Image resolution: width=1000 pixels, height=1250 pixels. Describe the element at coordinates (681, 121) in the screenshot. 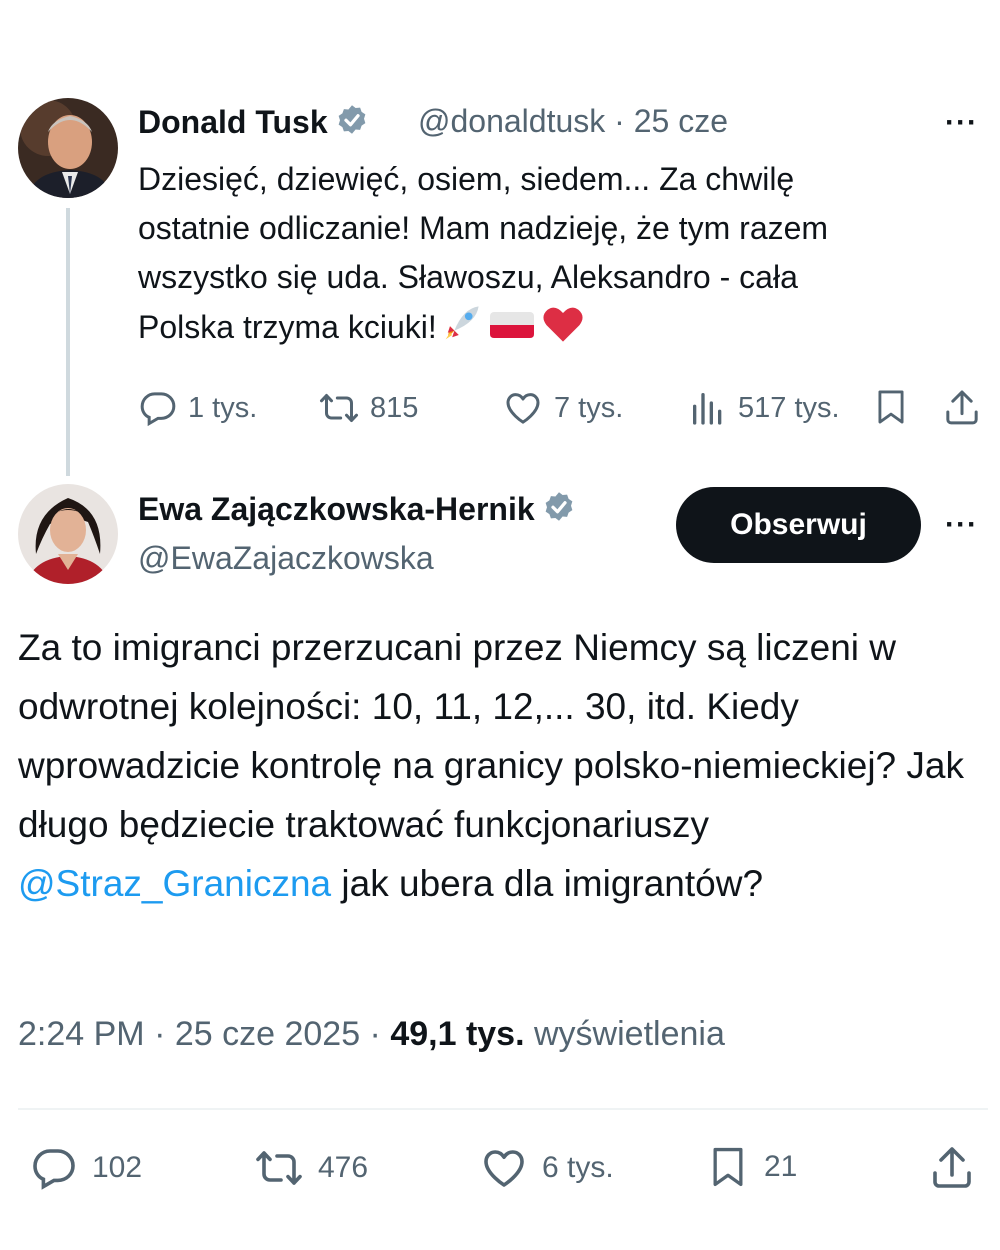

I see `tweet-date: 25 cze` at that location.